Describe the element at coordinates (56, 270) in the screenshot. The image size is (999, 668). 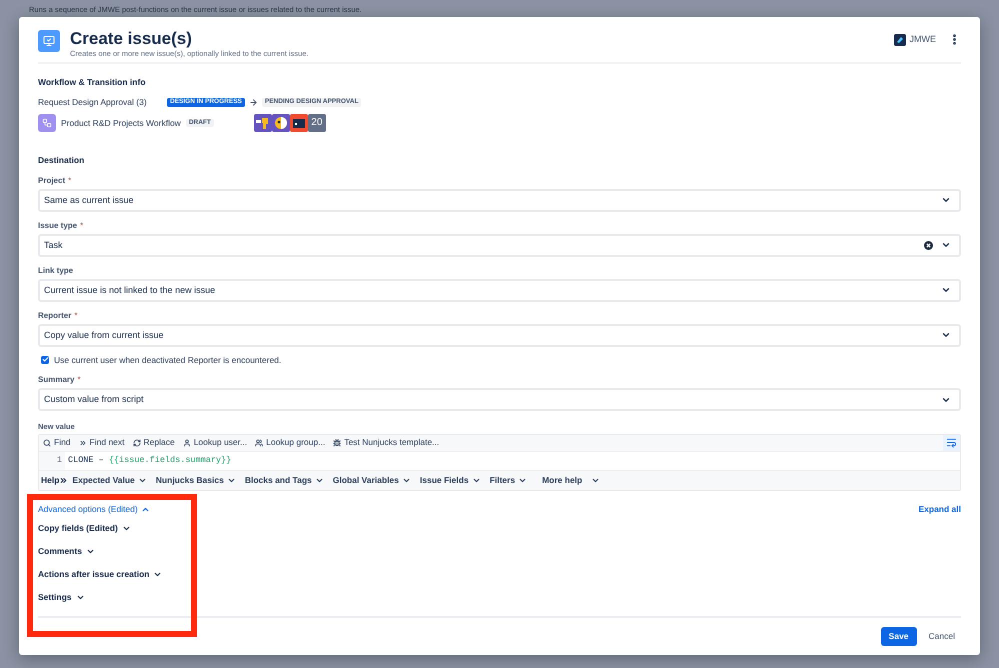
I see `field-label: Link type` at that location.